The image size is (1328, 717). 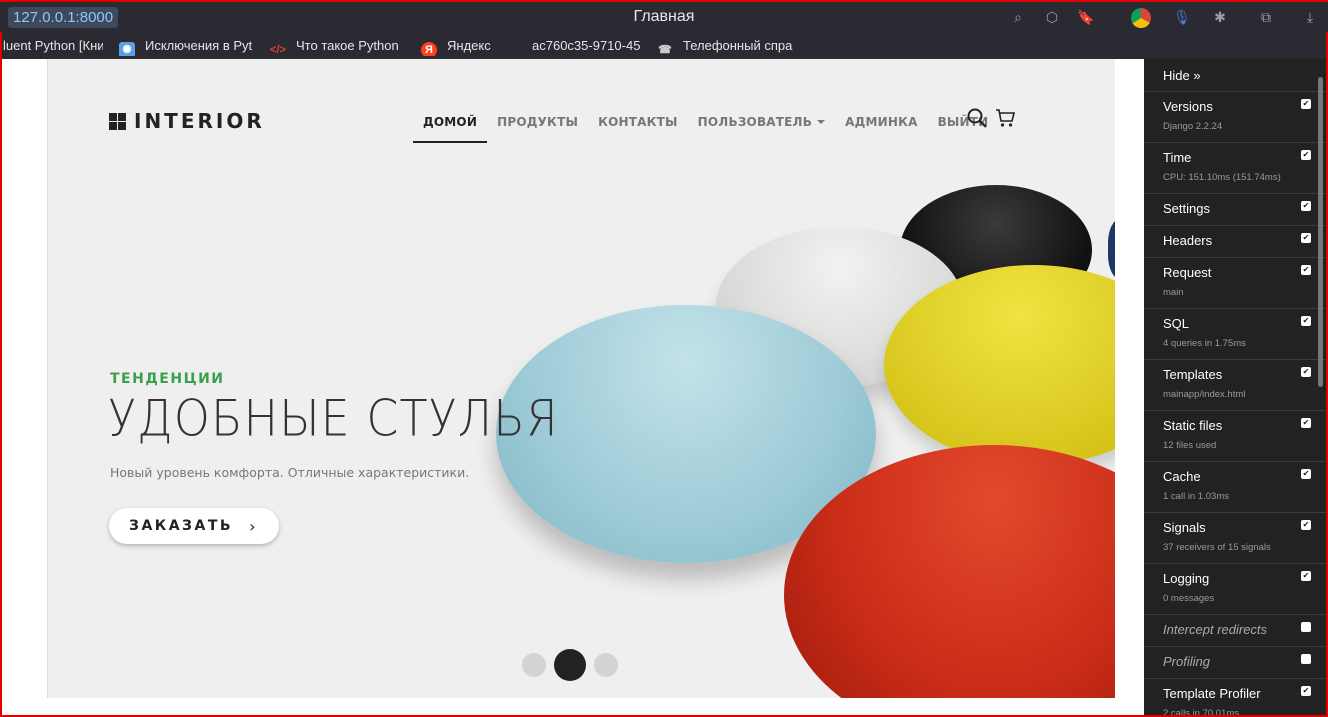 I want to click on debug-panel-template-profiler: Template Profiler 2 calls in 70.01ms ✔, so click(x=1235, y=697).